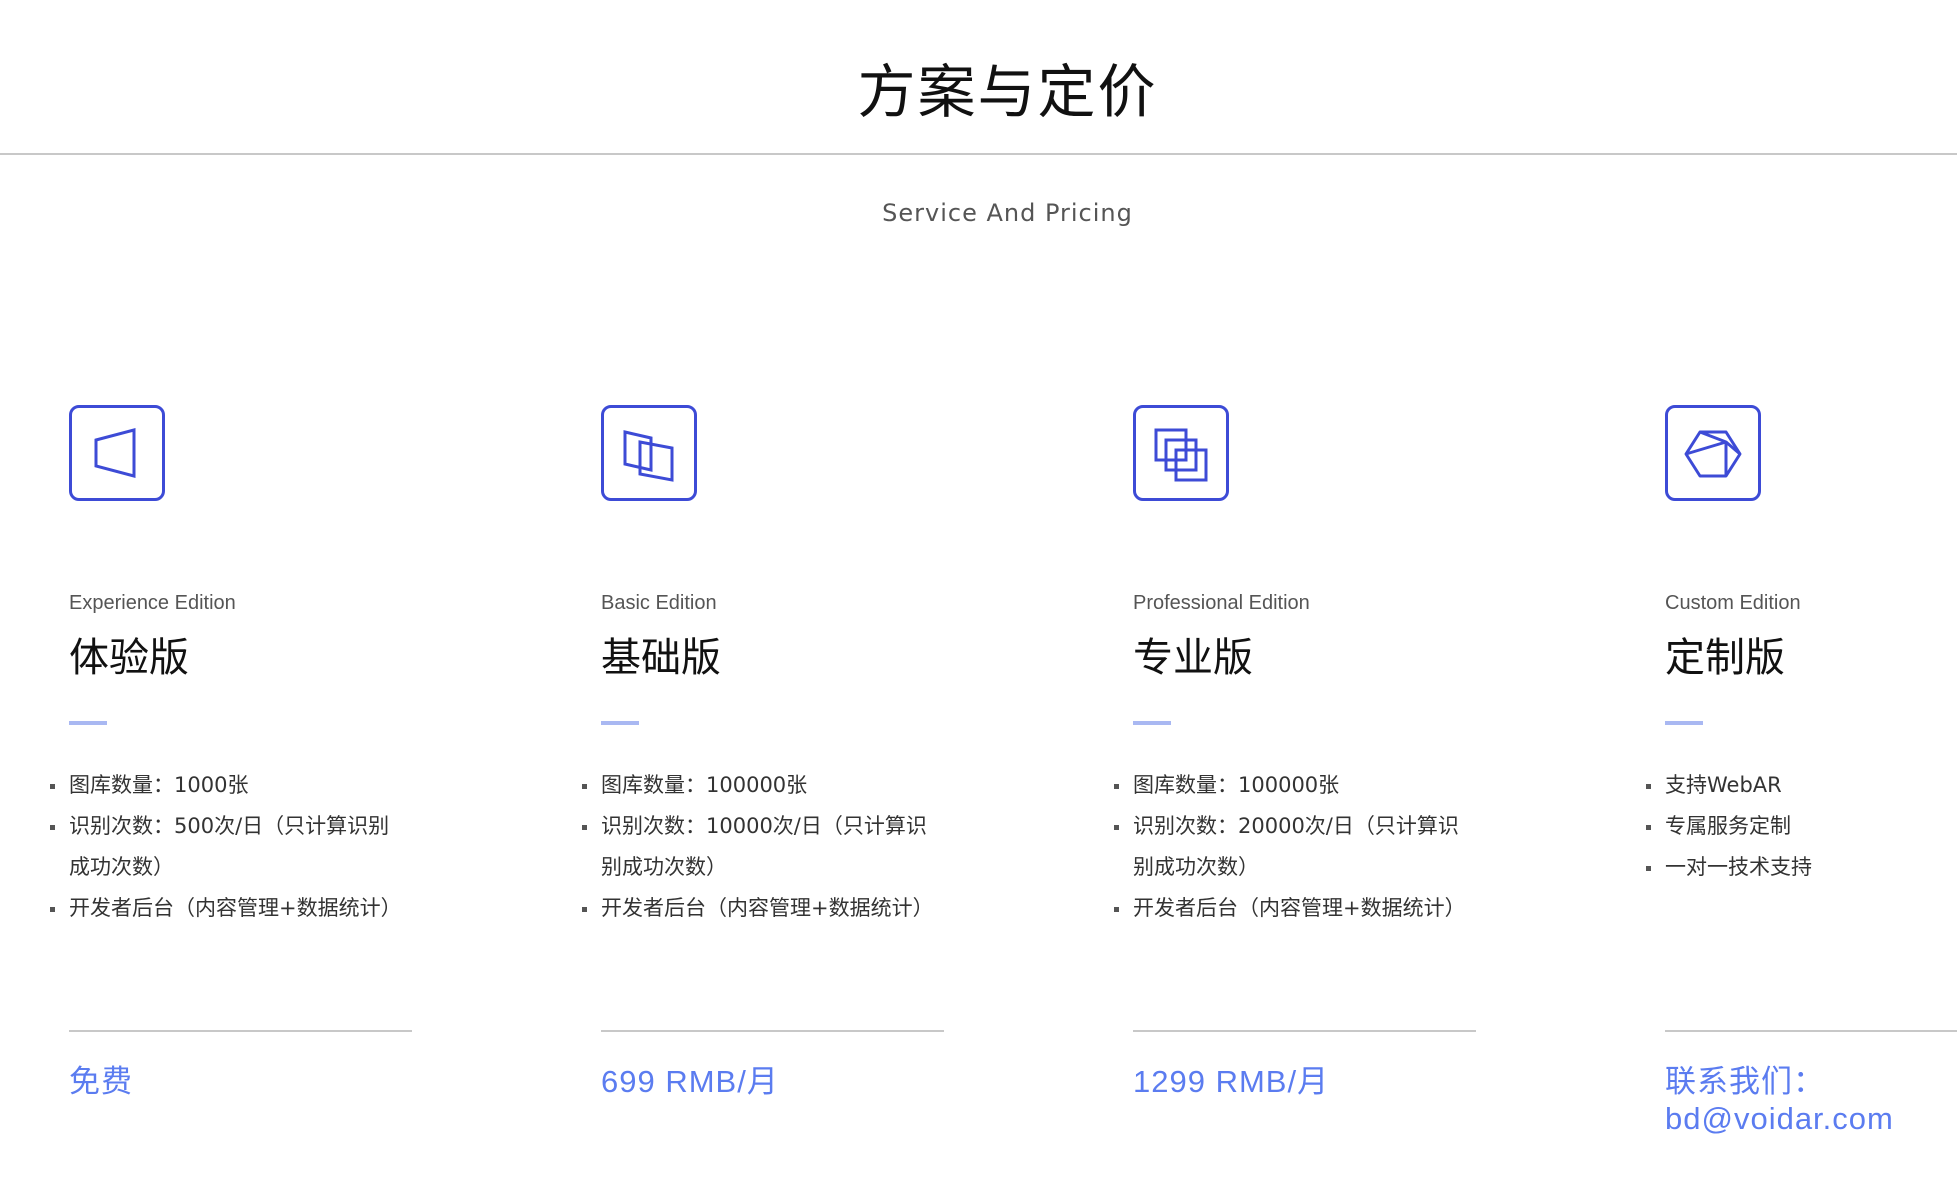 The width and height of the screenshot is (1957, 1182). I want to click on price-label: 免费, so click(101, 1081).